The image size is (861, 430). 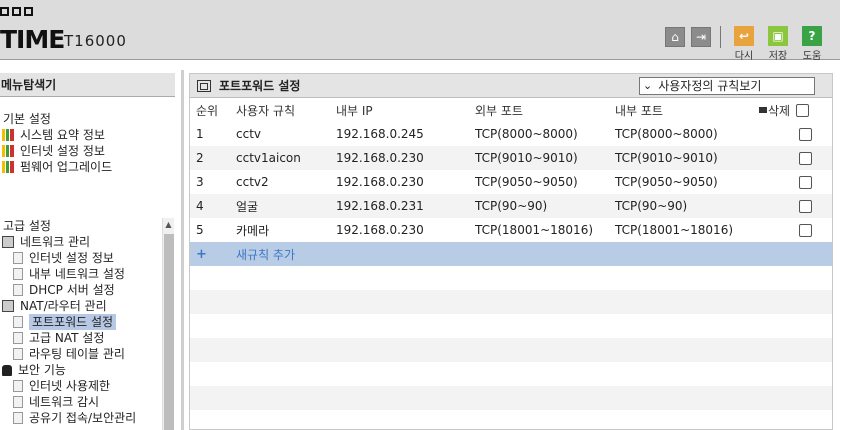 What do you see at coordinates (639, 110) in the screenshot?
I see `col-internal-port: 내부 포트` at bounding box center [639, 110].